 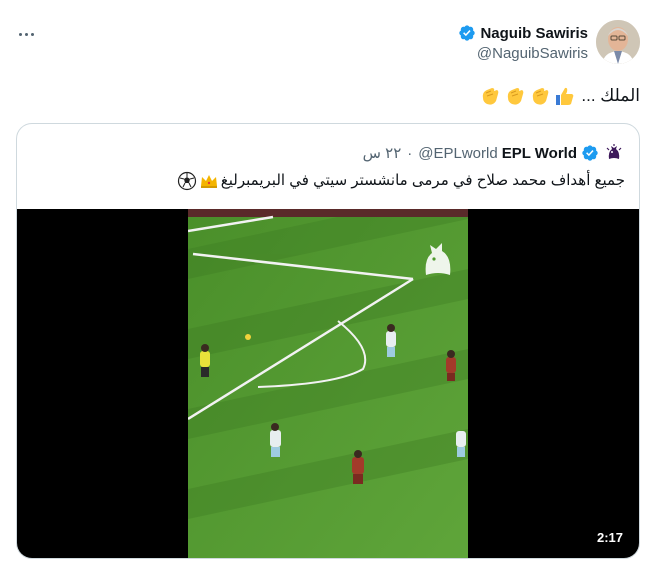 I want to click on quote-author-name: EPL World, so click(x=539, y=153).